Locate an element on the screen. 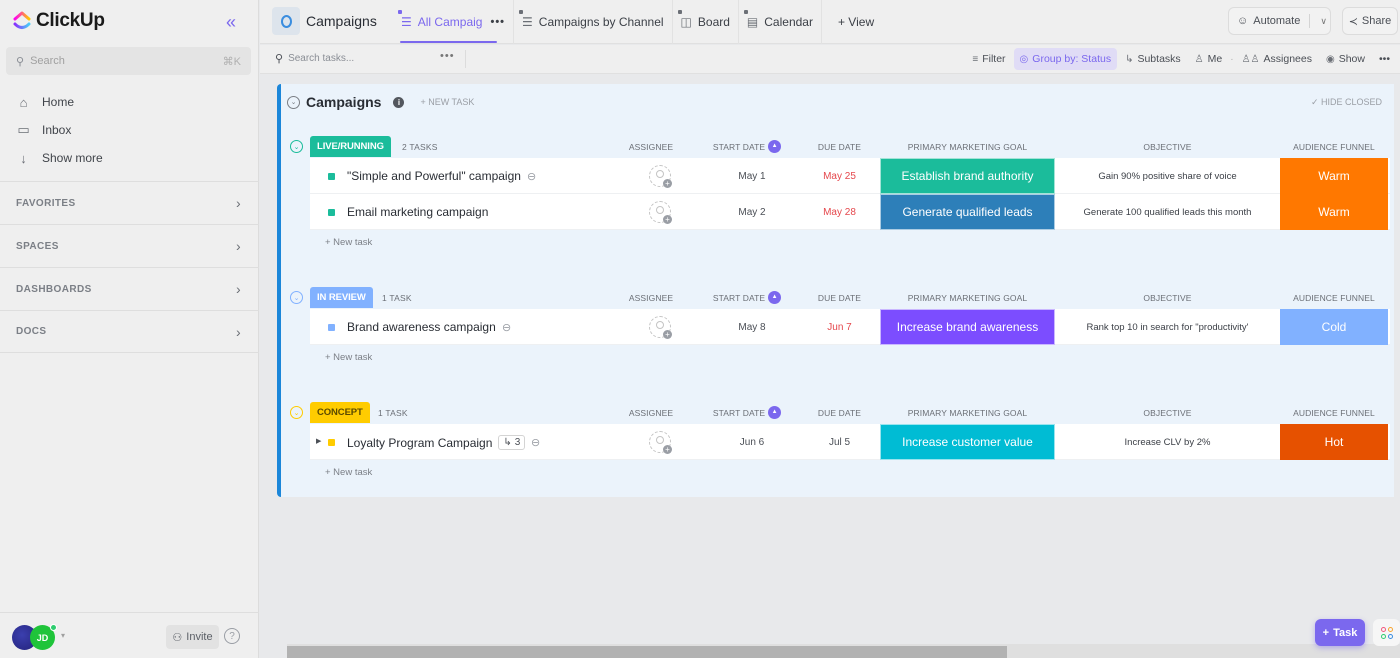 This screenshot has width=1400, height=658. sidebar-section-dashboards: DASHBOARDS › is located at coordinates (129, 288).